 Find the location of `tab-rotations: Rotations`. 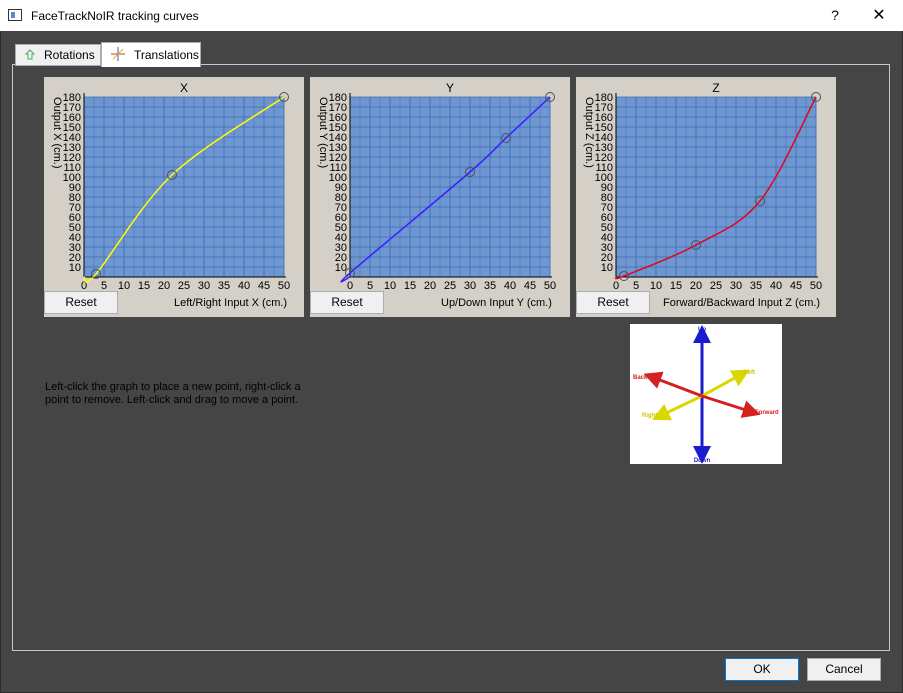

tab-rotations: Rotations is located at coordinates (58, 55).